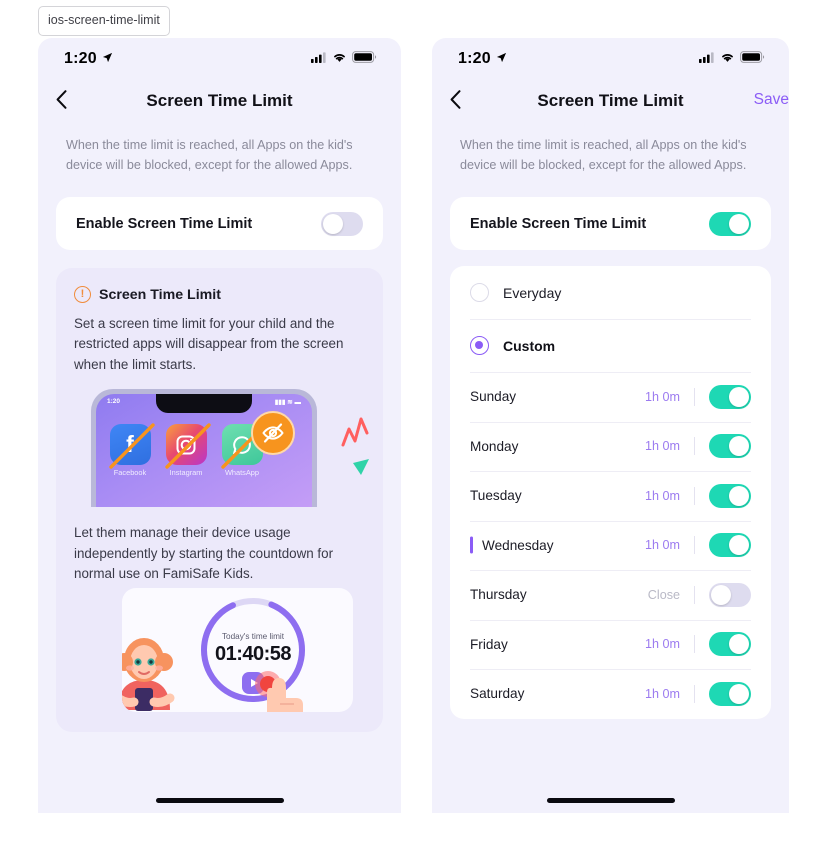 This screenshot has width=830, height=855. Describe the element at coordinates (219, 295) in the screenshot. I see `info-card-header: ! Screen Time Limit` at that location.